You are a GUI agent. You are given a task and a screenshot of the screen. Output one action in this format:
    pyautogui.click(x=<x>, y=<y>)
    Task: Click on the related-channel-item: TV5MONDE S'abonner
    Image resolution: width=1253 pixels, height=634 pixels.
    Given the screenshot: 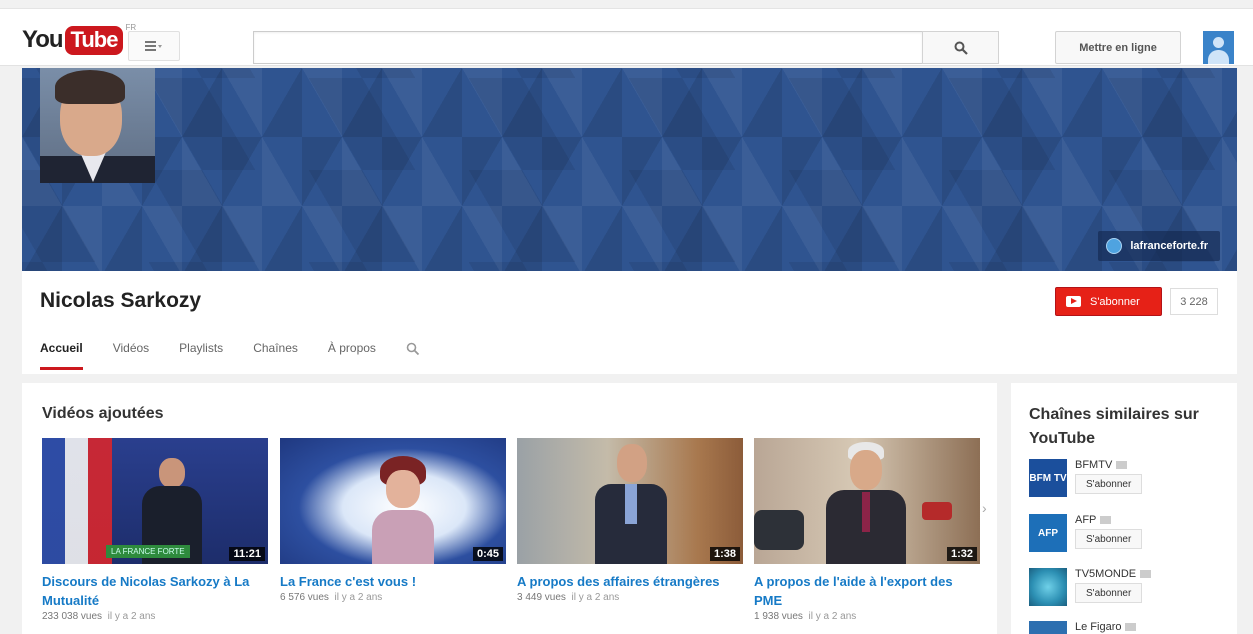 What is the action you would take?
    pyautogui.click(x=1129, y=590)
    